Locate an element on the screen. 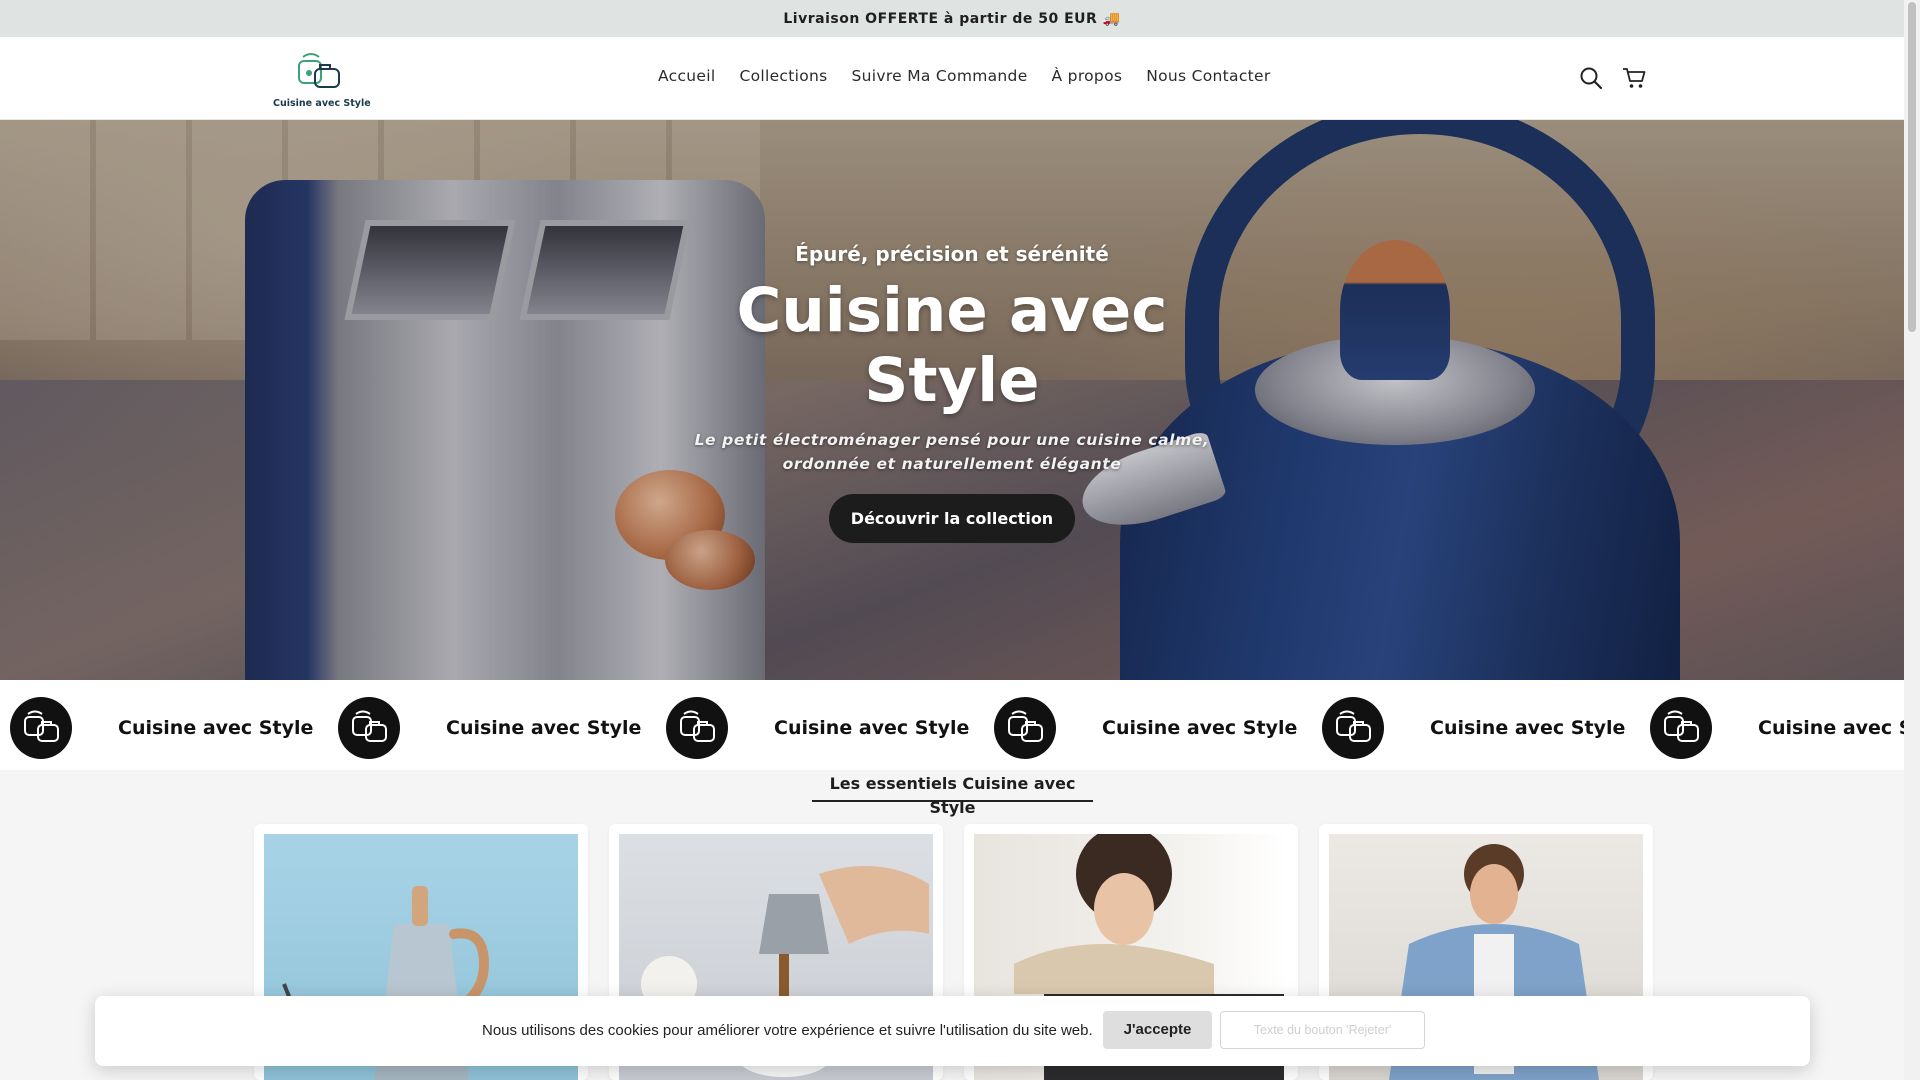  cart-icon is located at coordinates (1634, 78).